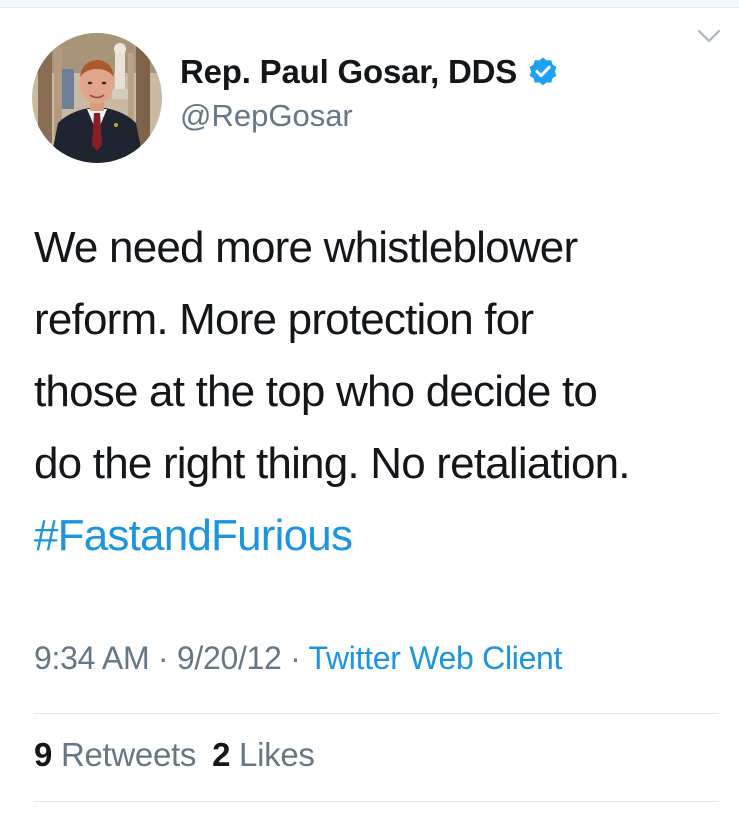 This screenshot has height=826, width=739. What do you see at coordinates (709, 36) in the screenshot?
I see `chevron-down-icon` at bounding box center [709, 36].